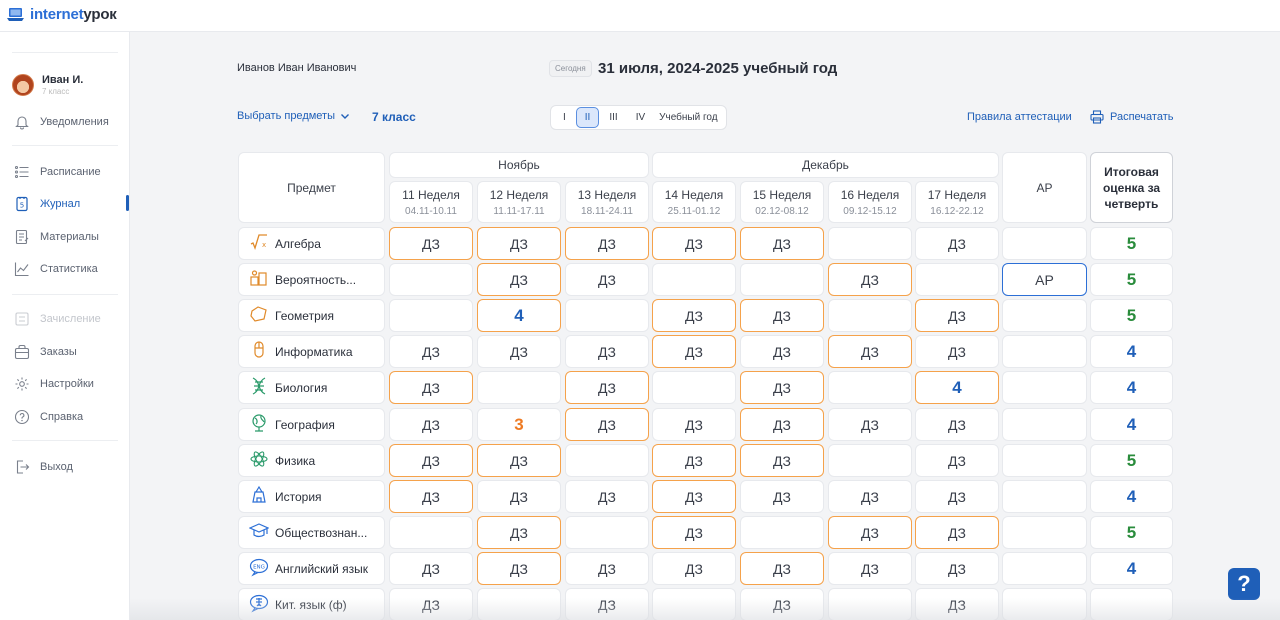 Image resolution: width=1280 pixels, height=620 pixels. Describe the element at coordinates (56, 269) in the screenshot. I see `nav-statistics: Статистика` at that location.